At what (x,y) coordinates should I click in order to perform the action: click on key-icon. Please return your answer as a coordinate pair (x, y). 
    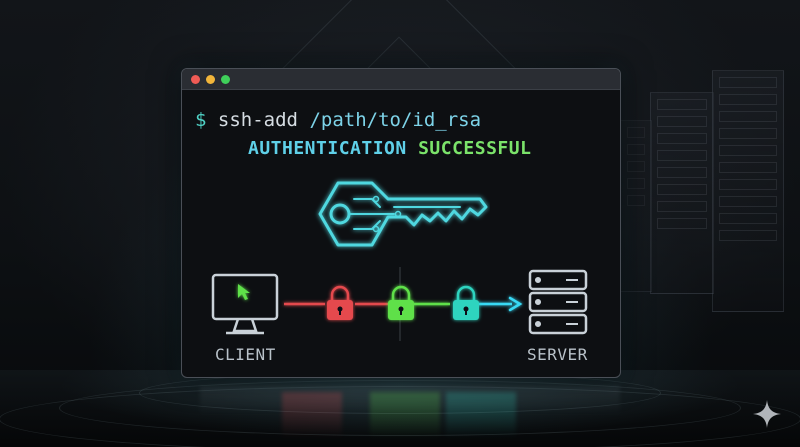
    Looking at the image, I should click on (400, 214).